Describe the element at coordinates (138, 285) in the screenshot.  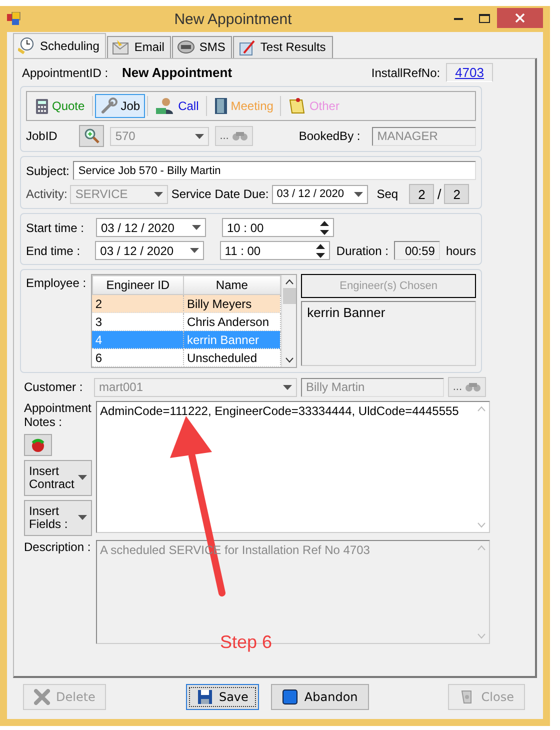
I see `column-header: Engineer ID` at that location.